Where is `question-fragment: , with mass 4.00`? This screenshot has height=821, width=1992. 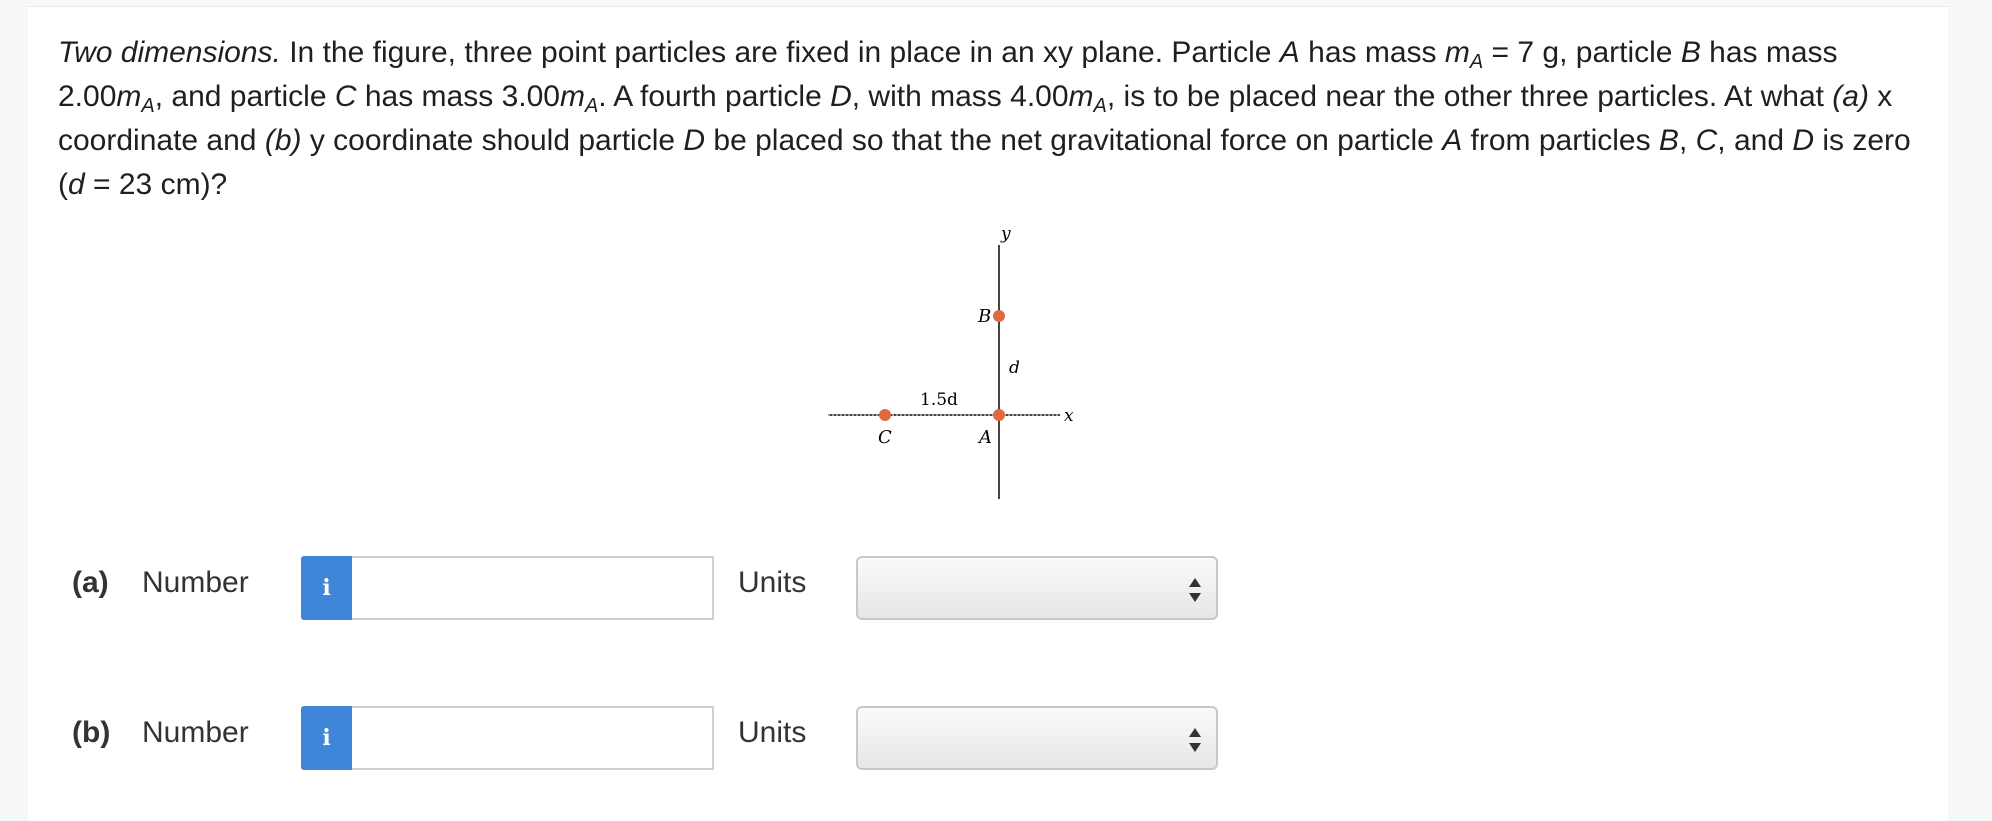
question-fragment: , with mass 4.00 is located at coordinates (960, 96).